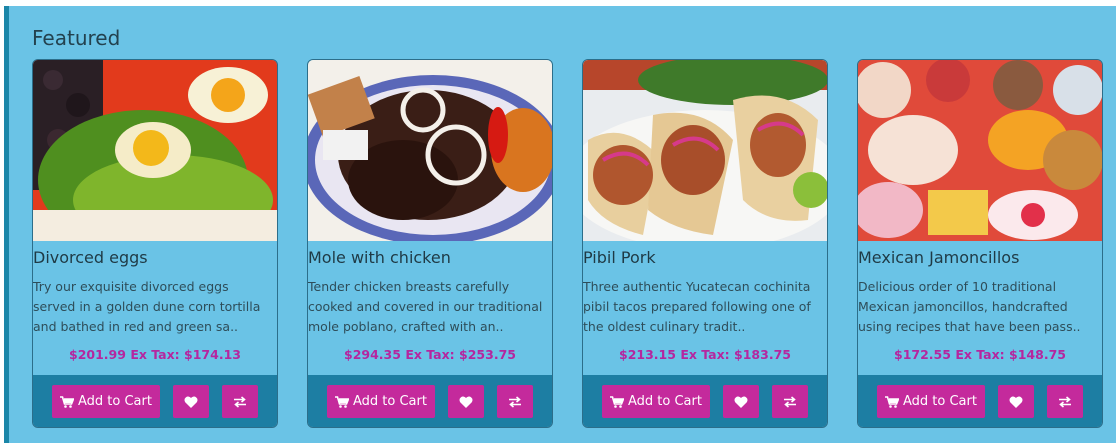 The width and height of the screenshot is (1116, 443). I want to click on price-ex-tax: Ex Tax: $148.75, so click(1010, 354).